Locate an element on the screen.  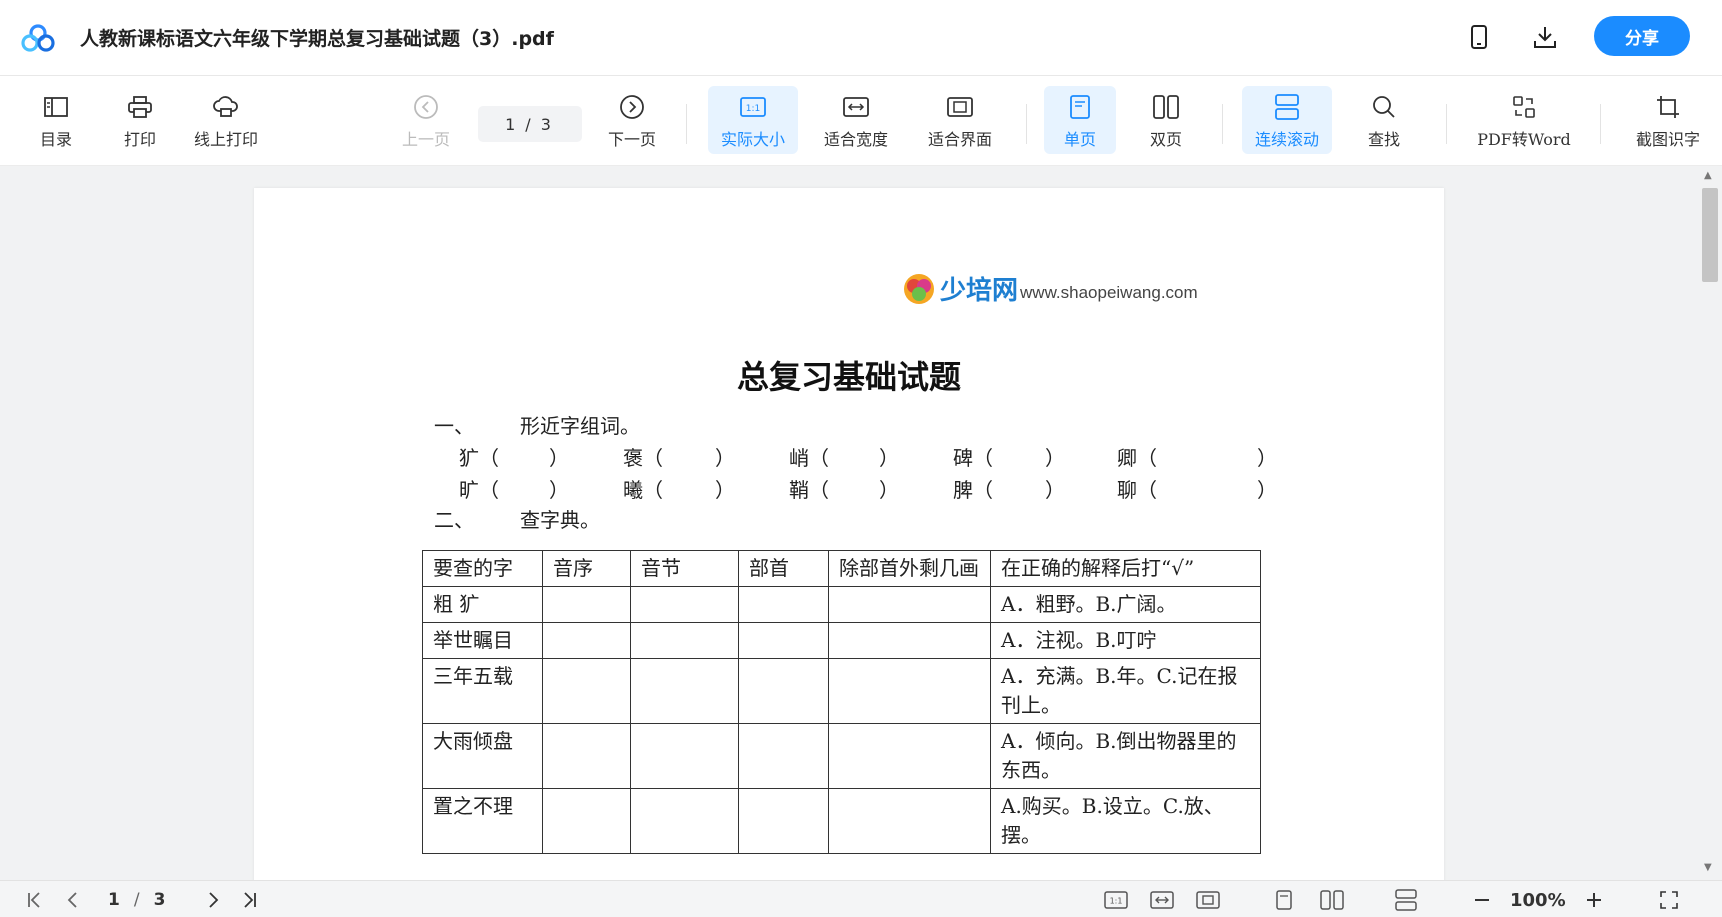
zoom-level: 100% is located at coordinates (1538, 900).